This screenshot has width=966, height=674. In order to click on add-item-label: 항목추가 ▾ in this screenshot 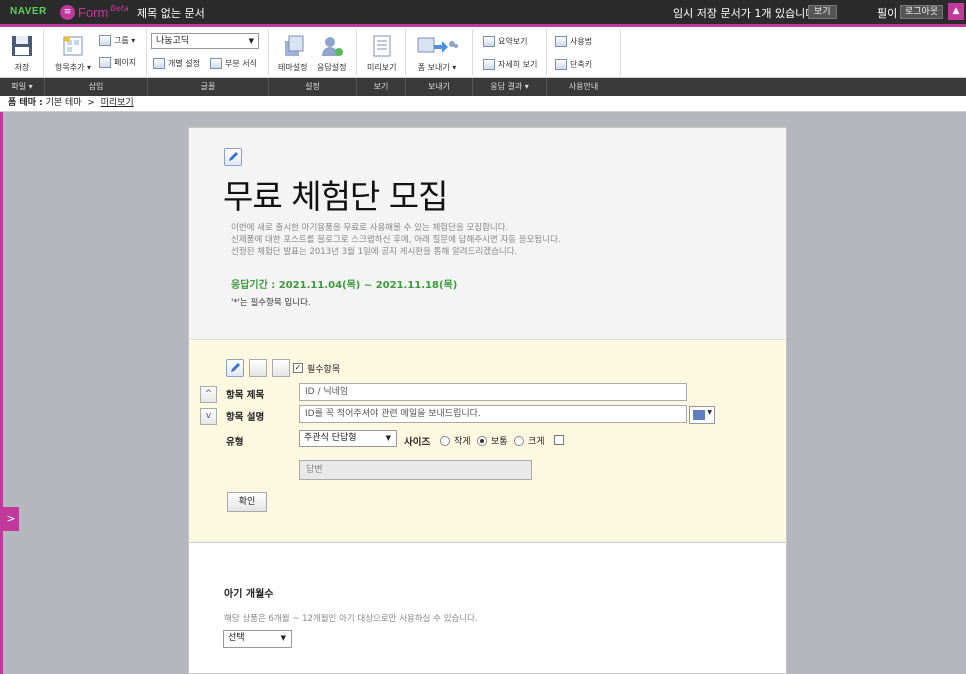, I will do `click(73, 67)`.